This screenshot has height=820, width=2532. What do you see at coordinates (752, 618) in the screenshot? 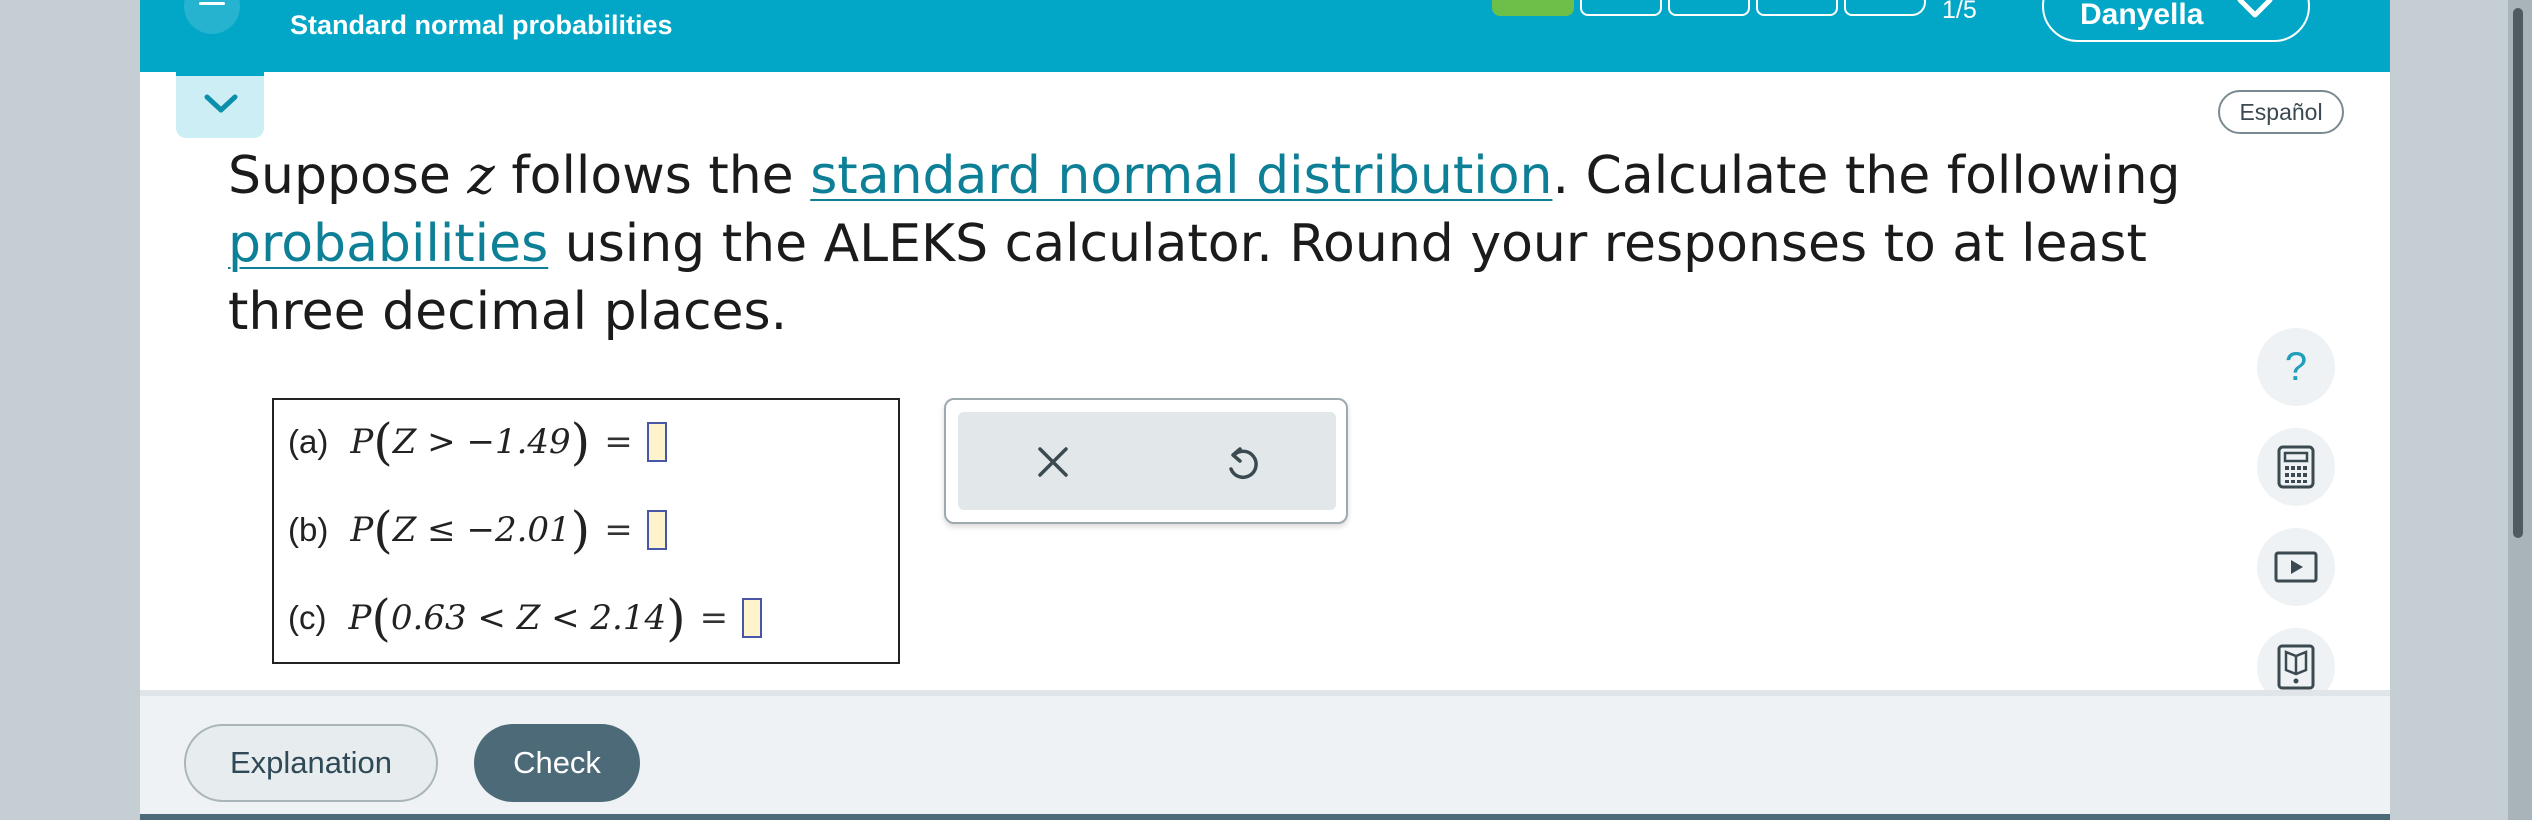
I see `answer-input-c` at bounding box center [752, 618].